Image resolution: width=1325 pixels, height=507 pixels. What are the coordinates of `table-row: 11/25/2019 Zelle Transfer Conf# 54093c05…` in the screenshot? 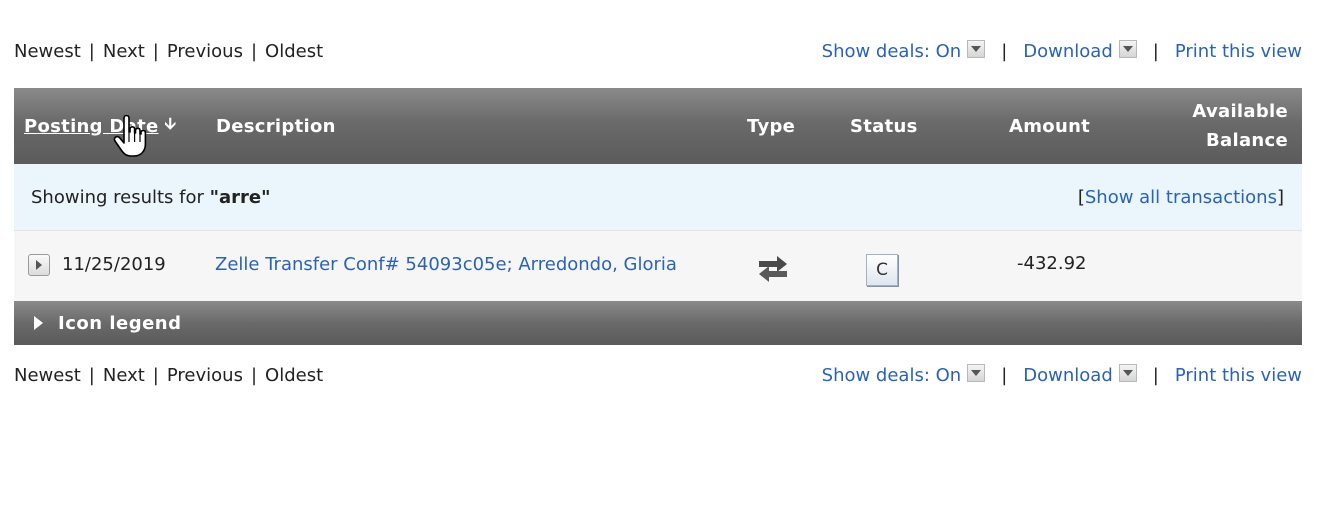 It's located at (658, 265).